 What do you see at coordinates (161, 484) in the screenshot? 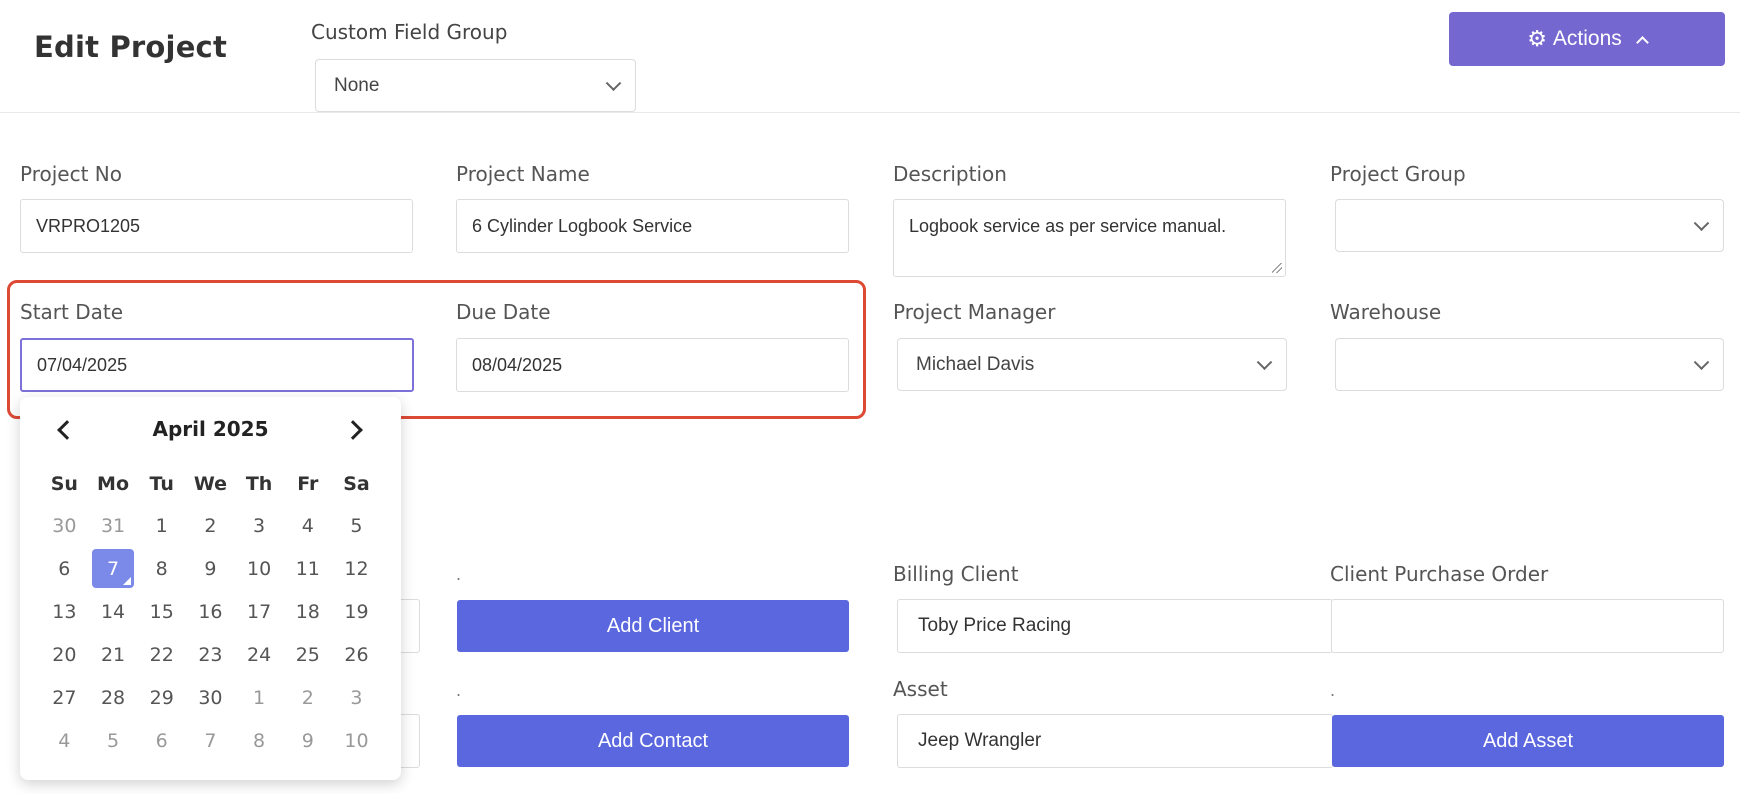
I see `weekday-header: Tu` at bounding box center [161, 484].